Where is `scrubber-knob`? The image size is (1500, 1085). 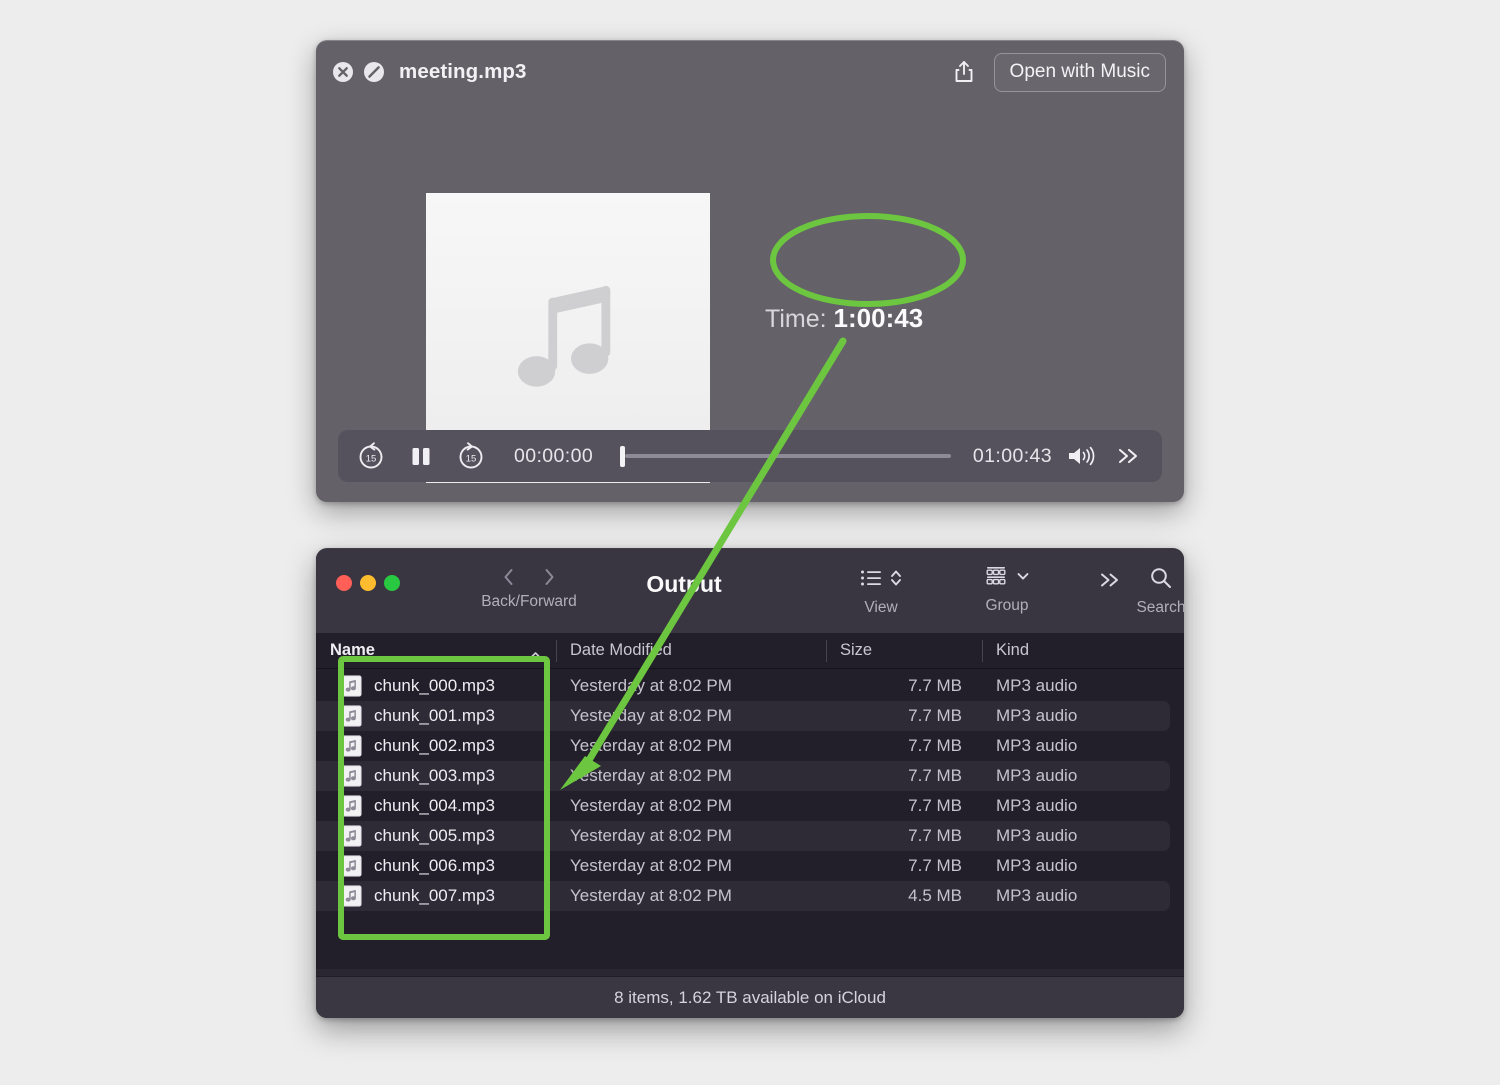 scrubber-knob is located at coordinates (623, 456).